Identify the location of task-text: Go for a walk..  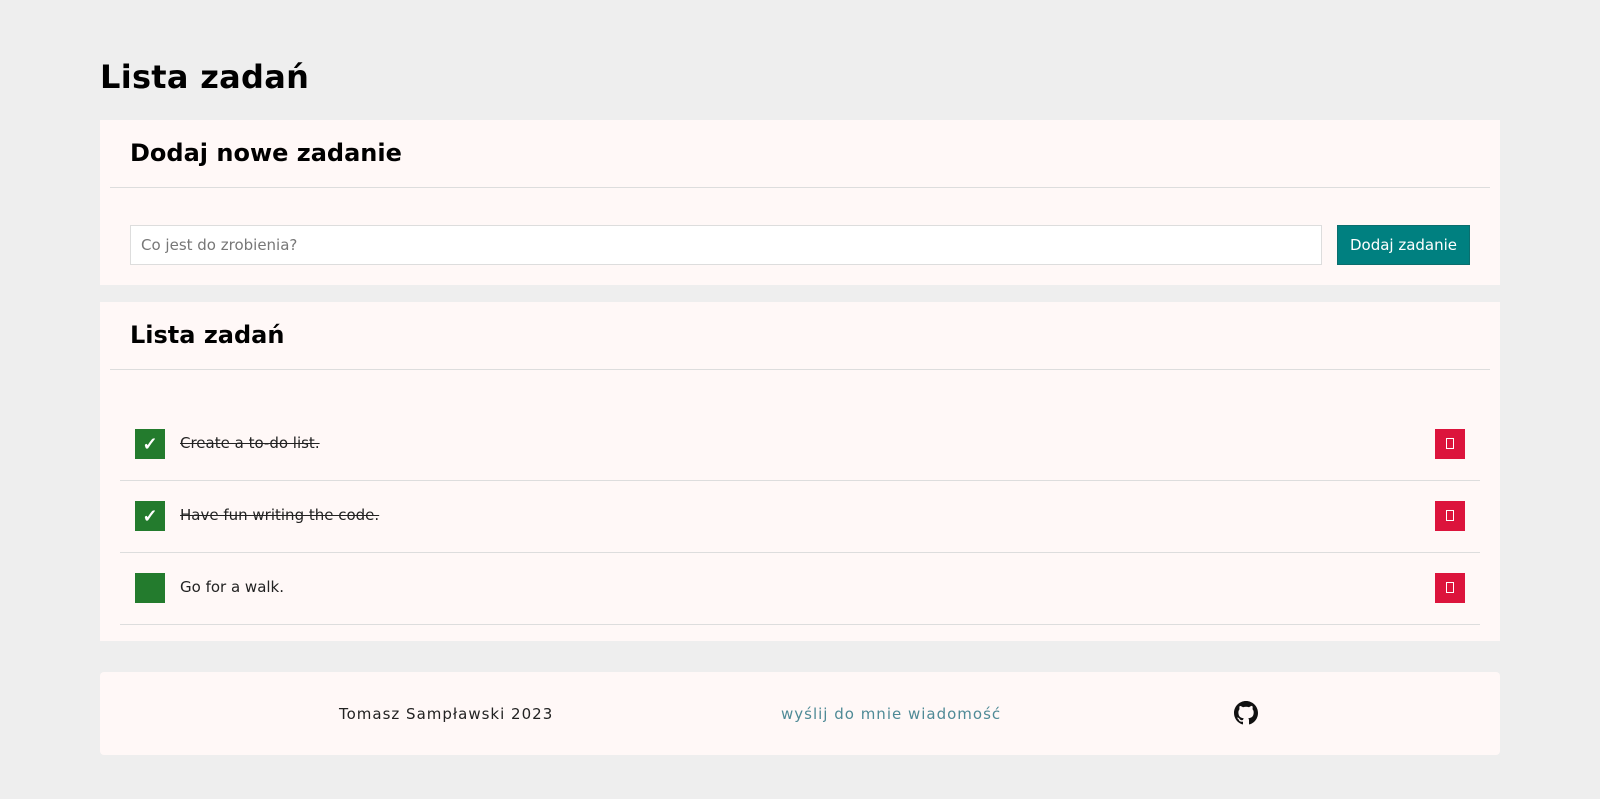
(232, 587).